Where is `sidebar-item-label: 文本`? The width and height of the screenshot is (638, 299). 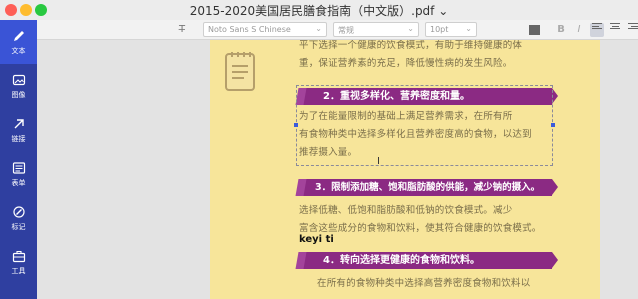 sidebar-item-label: 文本 is located at coordinates (18, 50).